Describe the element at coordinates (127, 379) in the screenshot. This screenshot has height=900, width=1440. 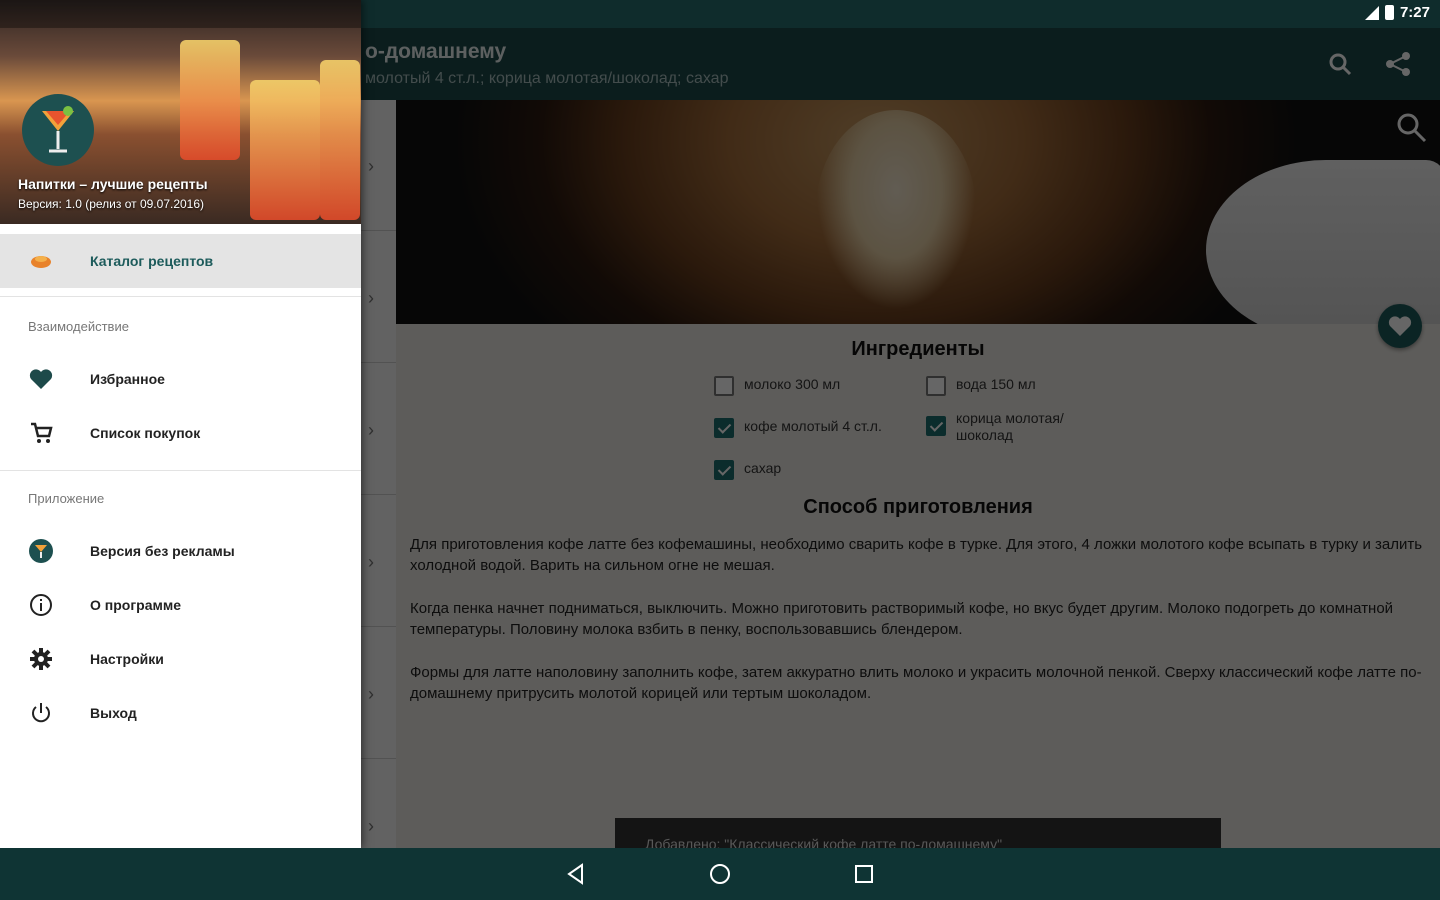
I see `nav-item-label: Избранное` at that location.